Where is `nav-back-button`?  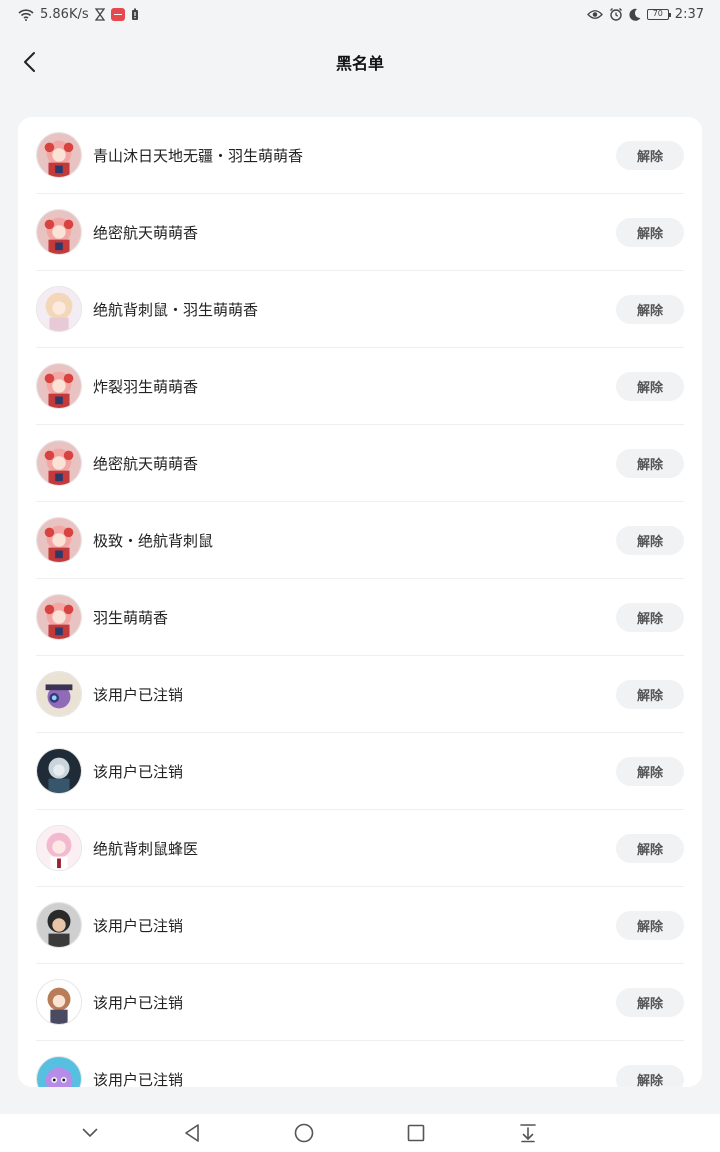
nav-back-button is located at coordinates (192, 1133).